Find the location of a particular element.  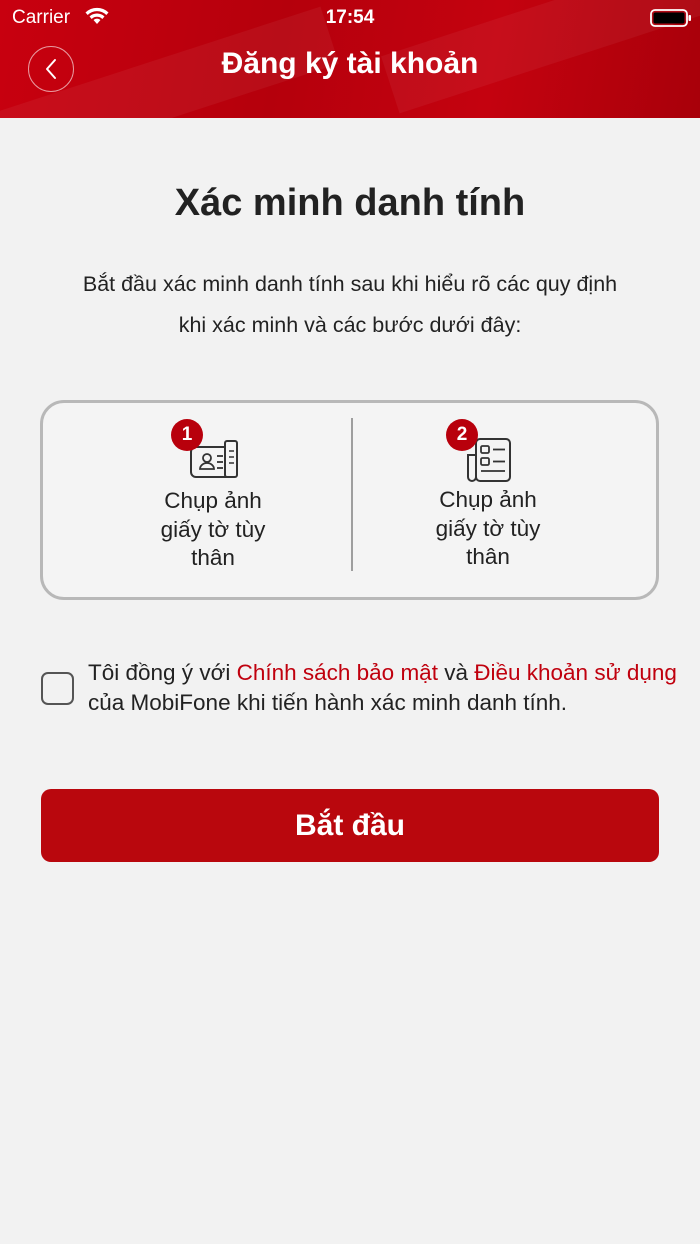

page-title: Xác minh danh tính is located at coordinates (350, 203).